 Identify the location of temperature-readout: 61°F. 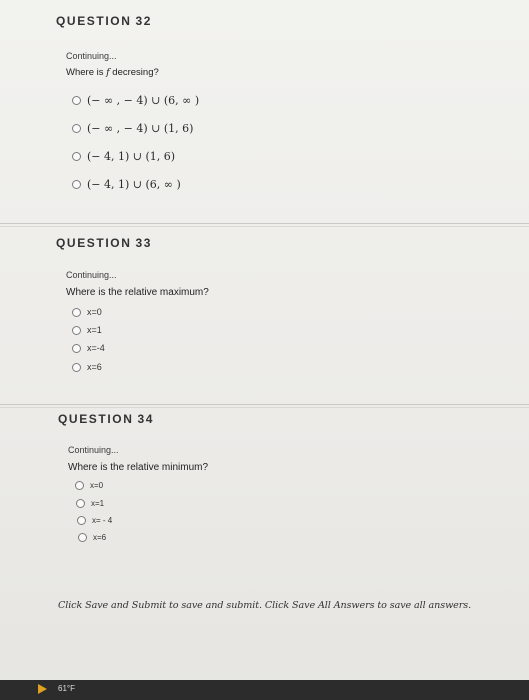
(66, 688).